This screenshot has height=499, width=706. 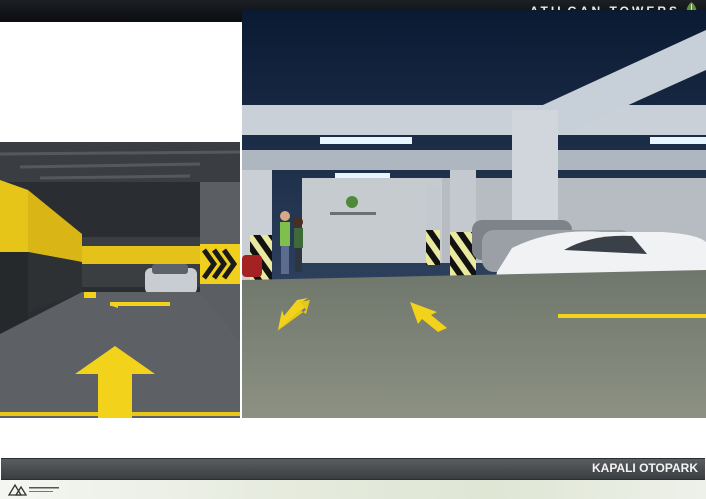 What do you see at coordinates (353, 469) in the screenshot?
I see `caption-bar: KAPALI OTOPARK` at bounding box center [353, 469].